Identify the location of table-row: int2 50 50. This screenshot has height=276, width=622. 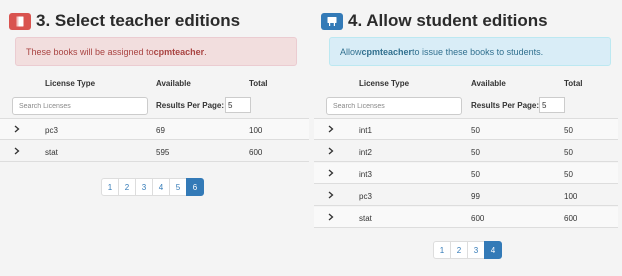
(466, 151).